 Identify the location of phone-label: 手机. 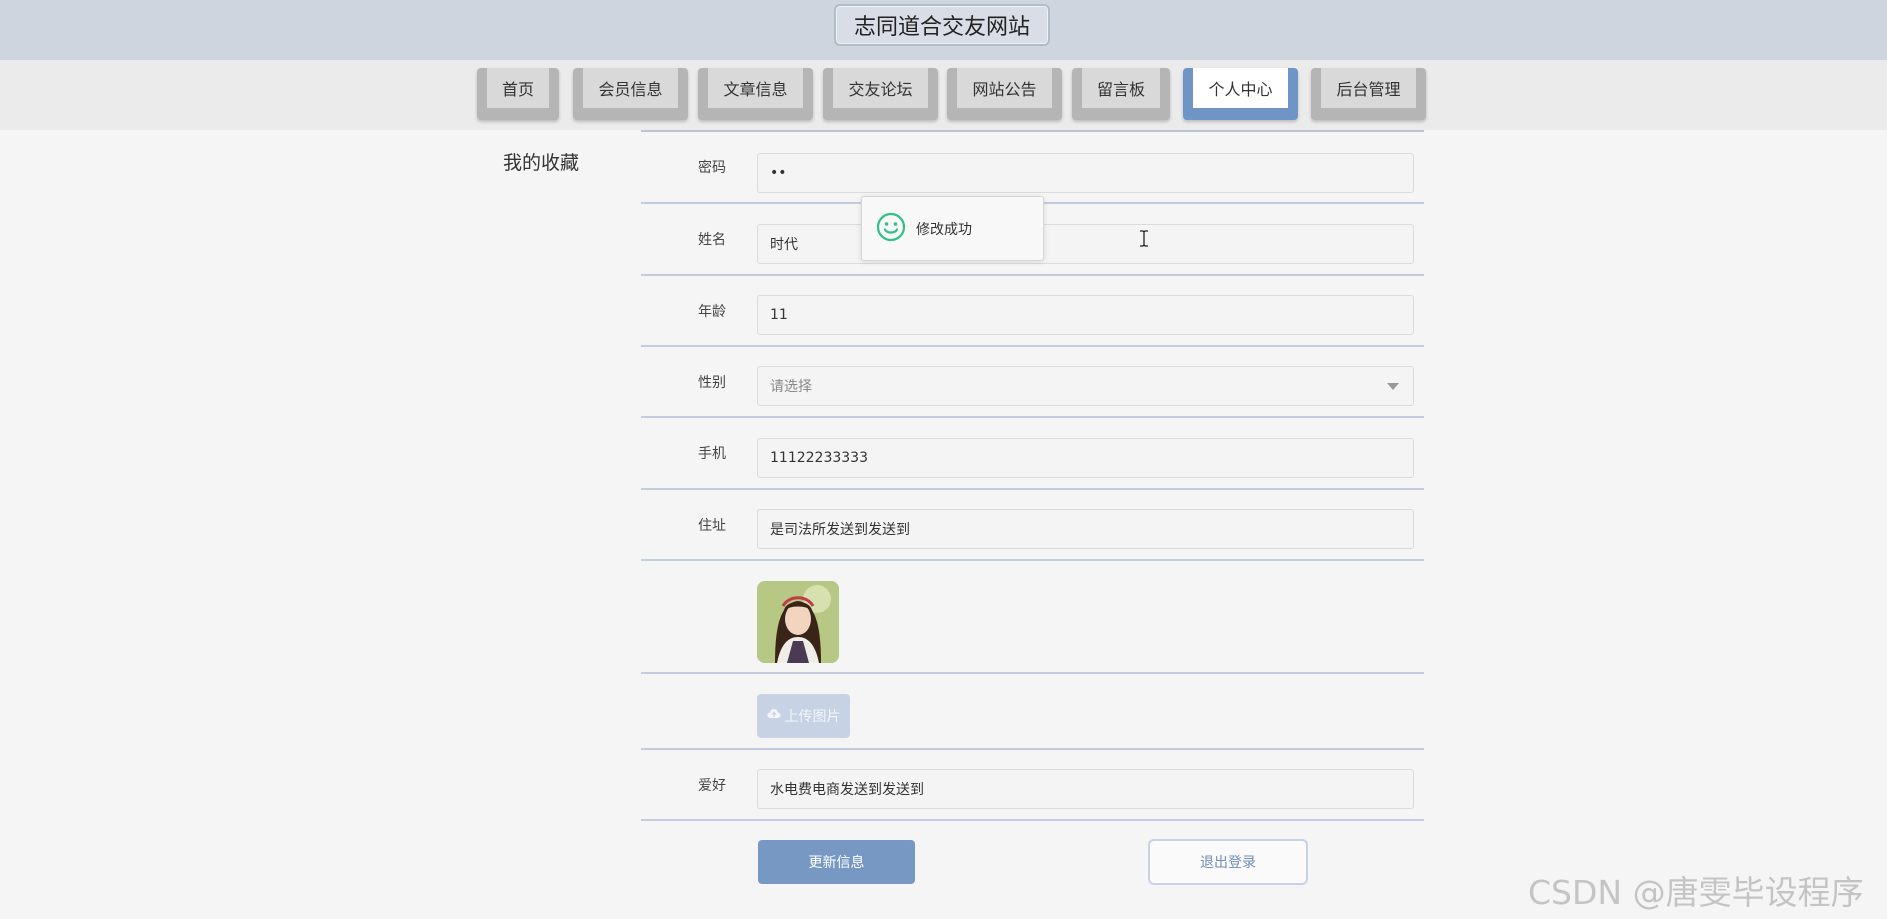
(712, 454).